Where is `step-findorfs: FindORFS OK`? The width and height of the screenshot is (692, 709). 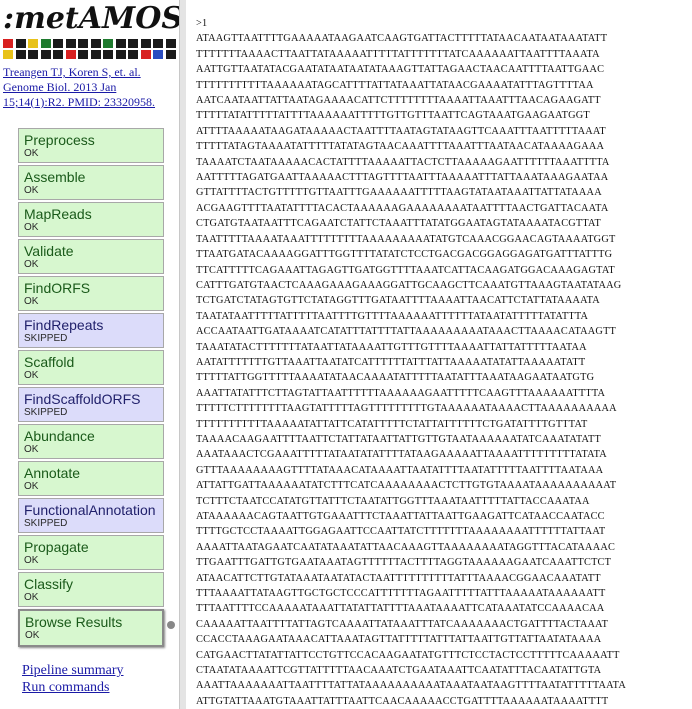 step-findorfs: FindORFS OK is located at coordinates (91, 293).